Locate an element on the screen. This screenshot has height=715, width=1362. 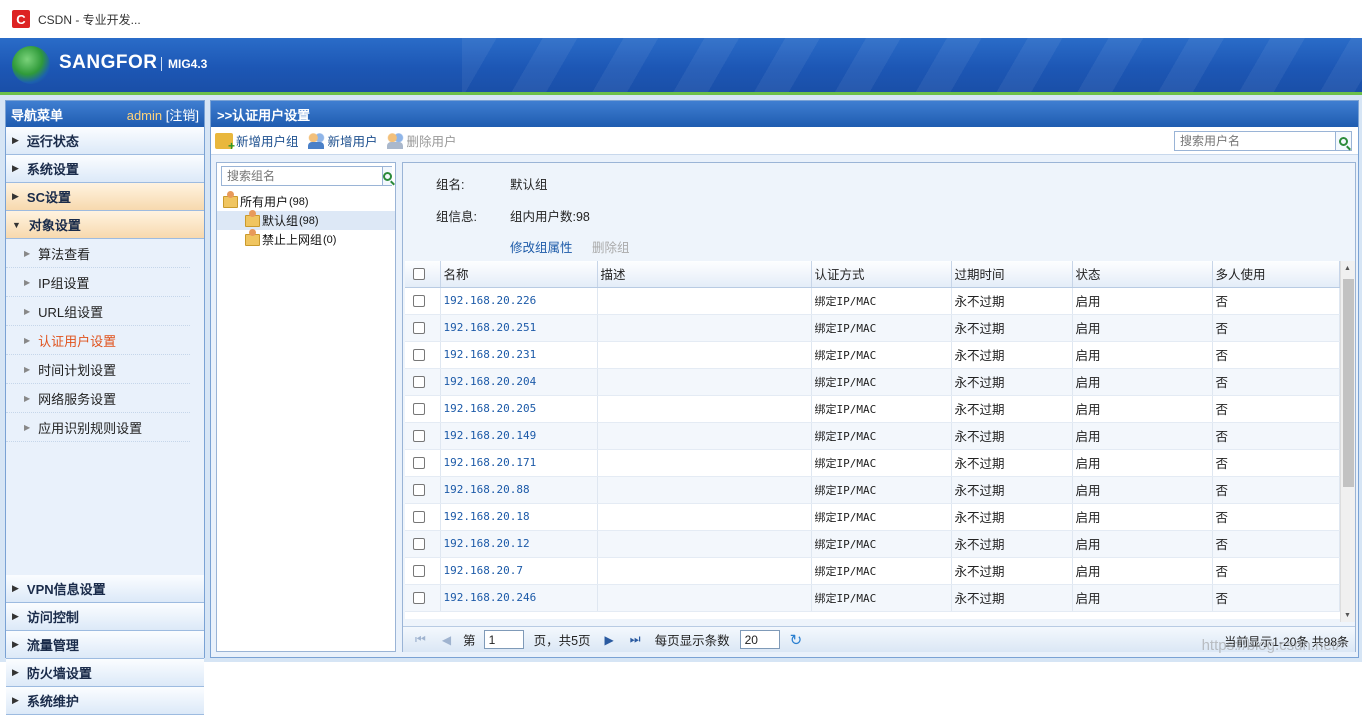
scrollbar-thumb is located at coordinates (1348, 383).